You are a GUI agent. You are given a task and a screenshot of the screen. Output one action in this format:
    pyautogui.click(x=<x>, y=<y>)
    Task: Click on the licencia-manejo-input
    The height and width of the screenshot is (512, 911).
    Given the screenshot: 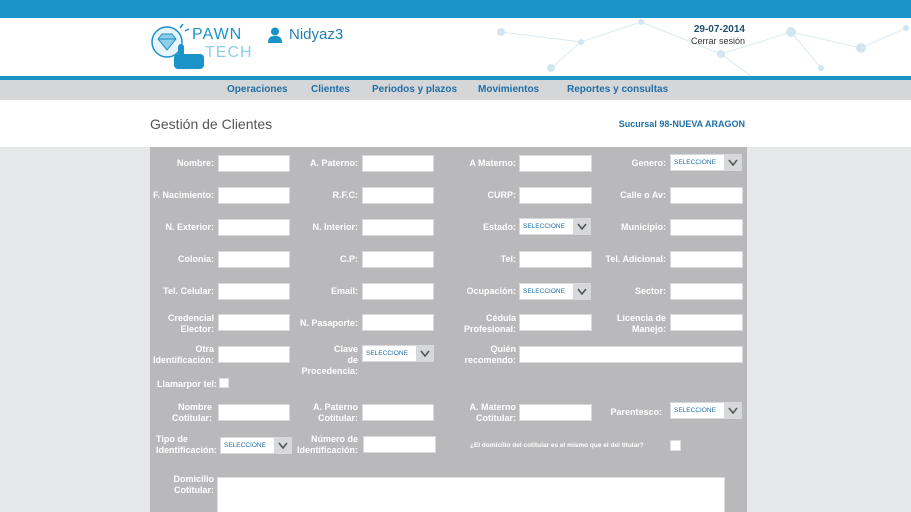 What is the action you would take?
    pyautogui.click(x=706, y=322)
    